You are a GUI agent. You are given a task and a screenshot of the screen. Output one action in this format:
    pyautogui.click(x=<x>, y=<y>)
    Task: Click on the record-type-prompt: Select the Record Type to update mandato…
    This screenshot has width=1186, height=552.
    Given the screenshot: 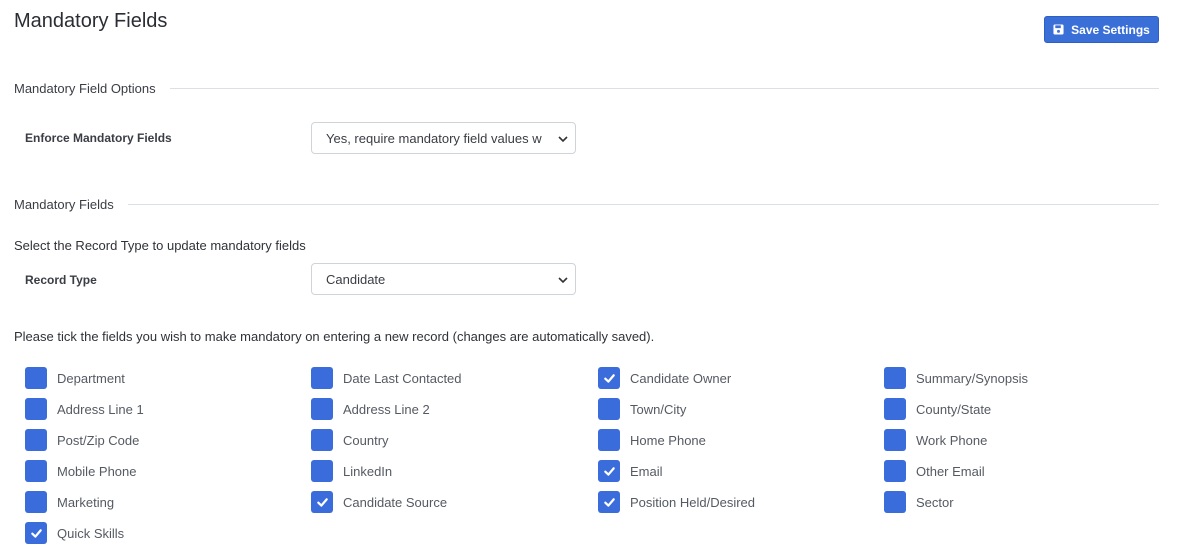 What is the action you would take?
    pyautogui.click(x=160, y=245)
    